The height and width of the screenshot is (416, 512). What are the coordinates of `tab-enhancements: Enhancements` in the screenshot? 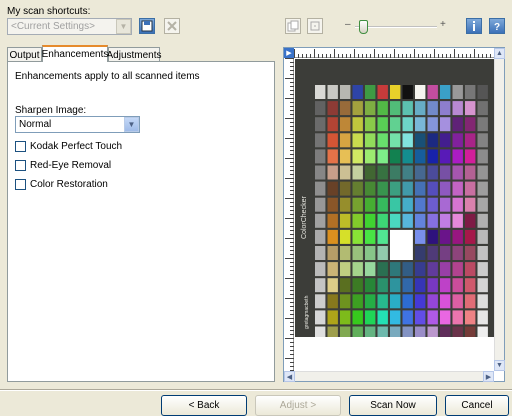 It's located at (75, 53).